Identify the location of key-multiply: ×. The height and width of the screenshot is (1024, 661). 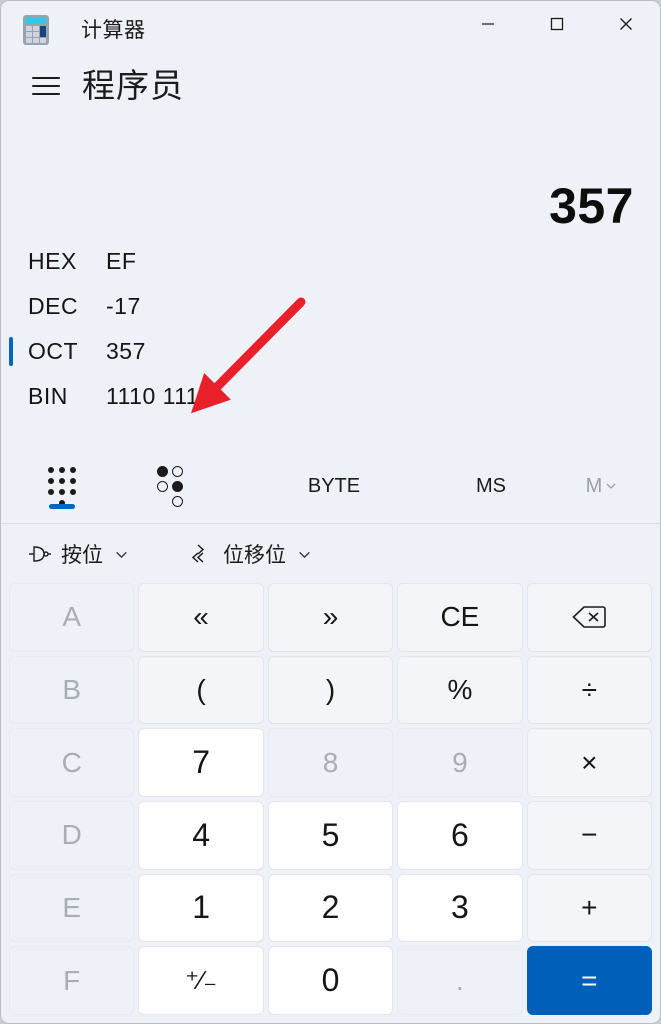
(589, 762).